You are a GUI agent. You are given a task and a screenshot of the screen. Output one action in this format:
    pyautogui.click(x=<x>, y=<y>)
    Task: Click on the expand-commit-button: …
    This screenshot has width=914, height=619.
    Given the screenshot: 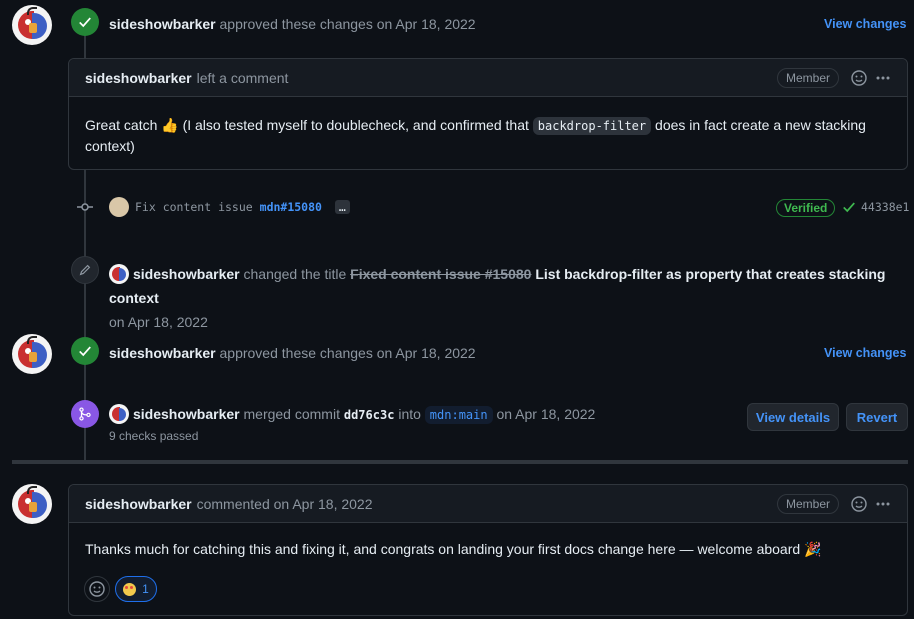 What is the action you would take?
    pyautogui.click(x=342, y=207)
    